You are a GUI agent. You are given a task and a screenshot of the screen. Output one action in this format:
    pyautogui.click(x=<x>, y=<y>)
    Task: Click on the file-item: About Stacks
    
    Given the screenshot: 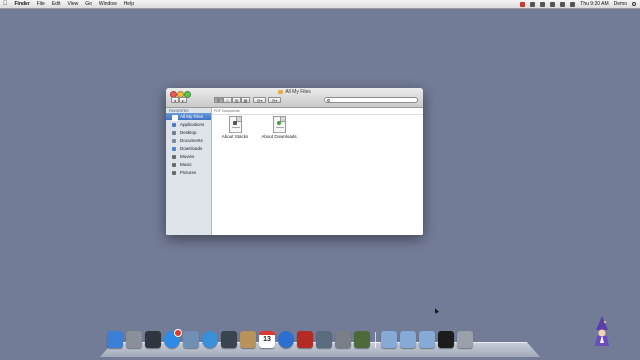 What is the action you would take?
    pyautogui.click(x=235, y=127)
    